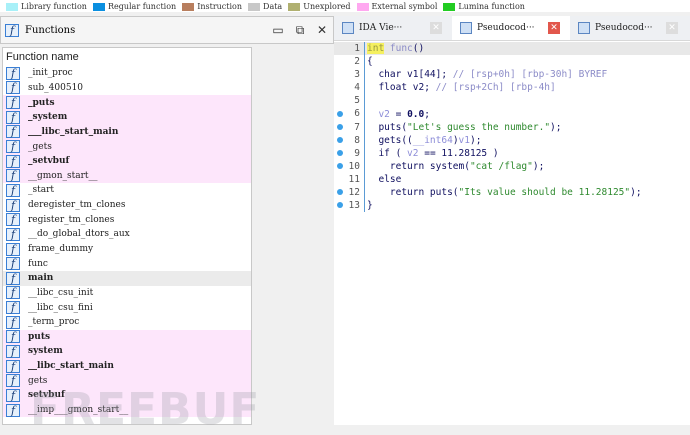 The width and height of the screenshot is (690, 435). What do you see at coordinates (127, 307) in the screenshot?
I see `function-list-item: f __libc_csu_fini` at bounding box center [127, 307].